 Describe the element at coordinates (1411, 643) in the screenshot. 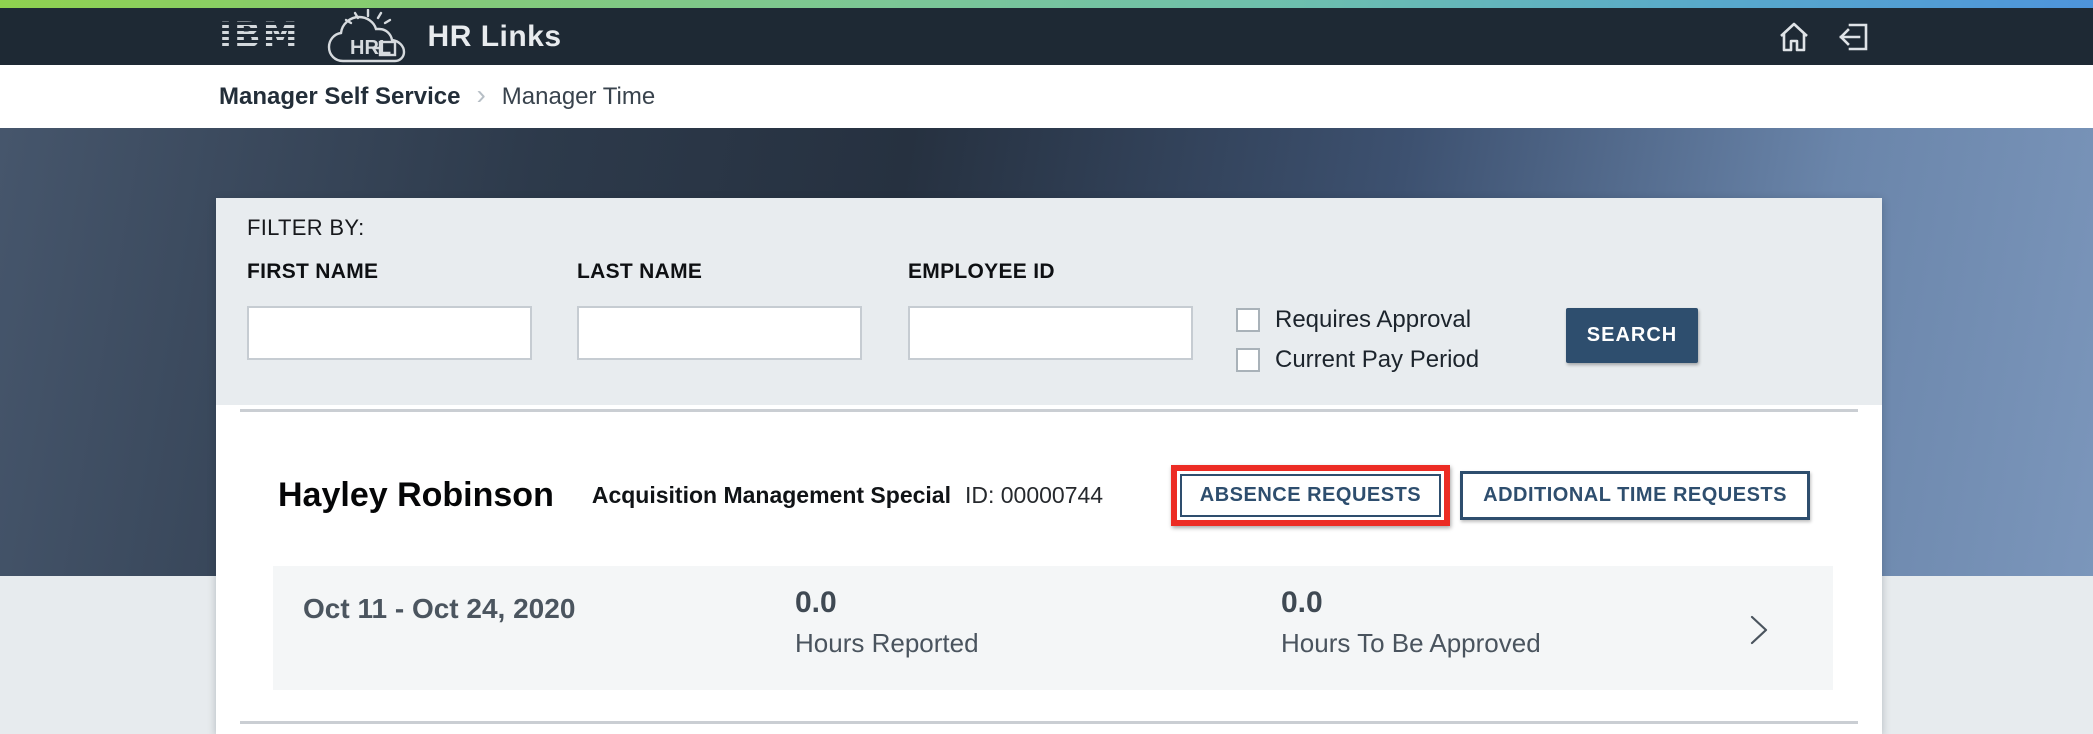

I see `hours-to-be-approved-label: Hours To Be Approved` at that location.